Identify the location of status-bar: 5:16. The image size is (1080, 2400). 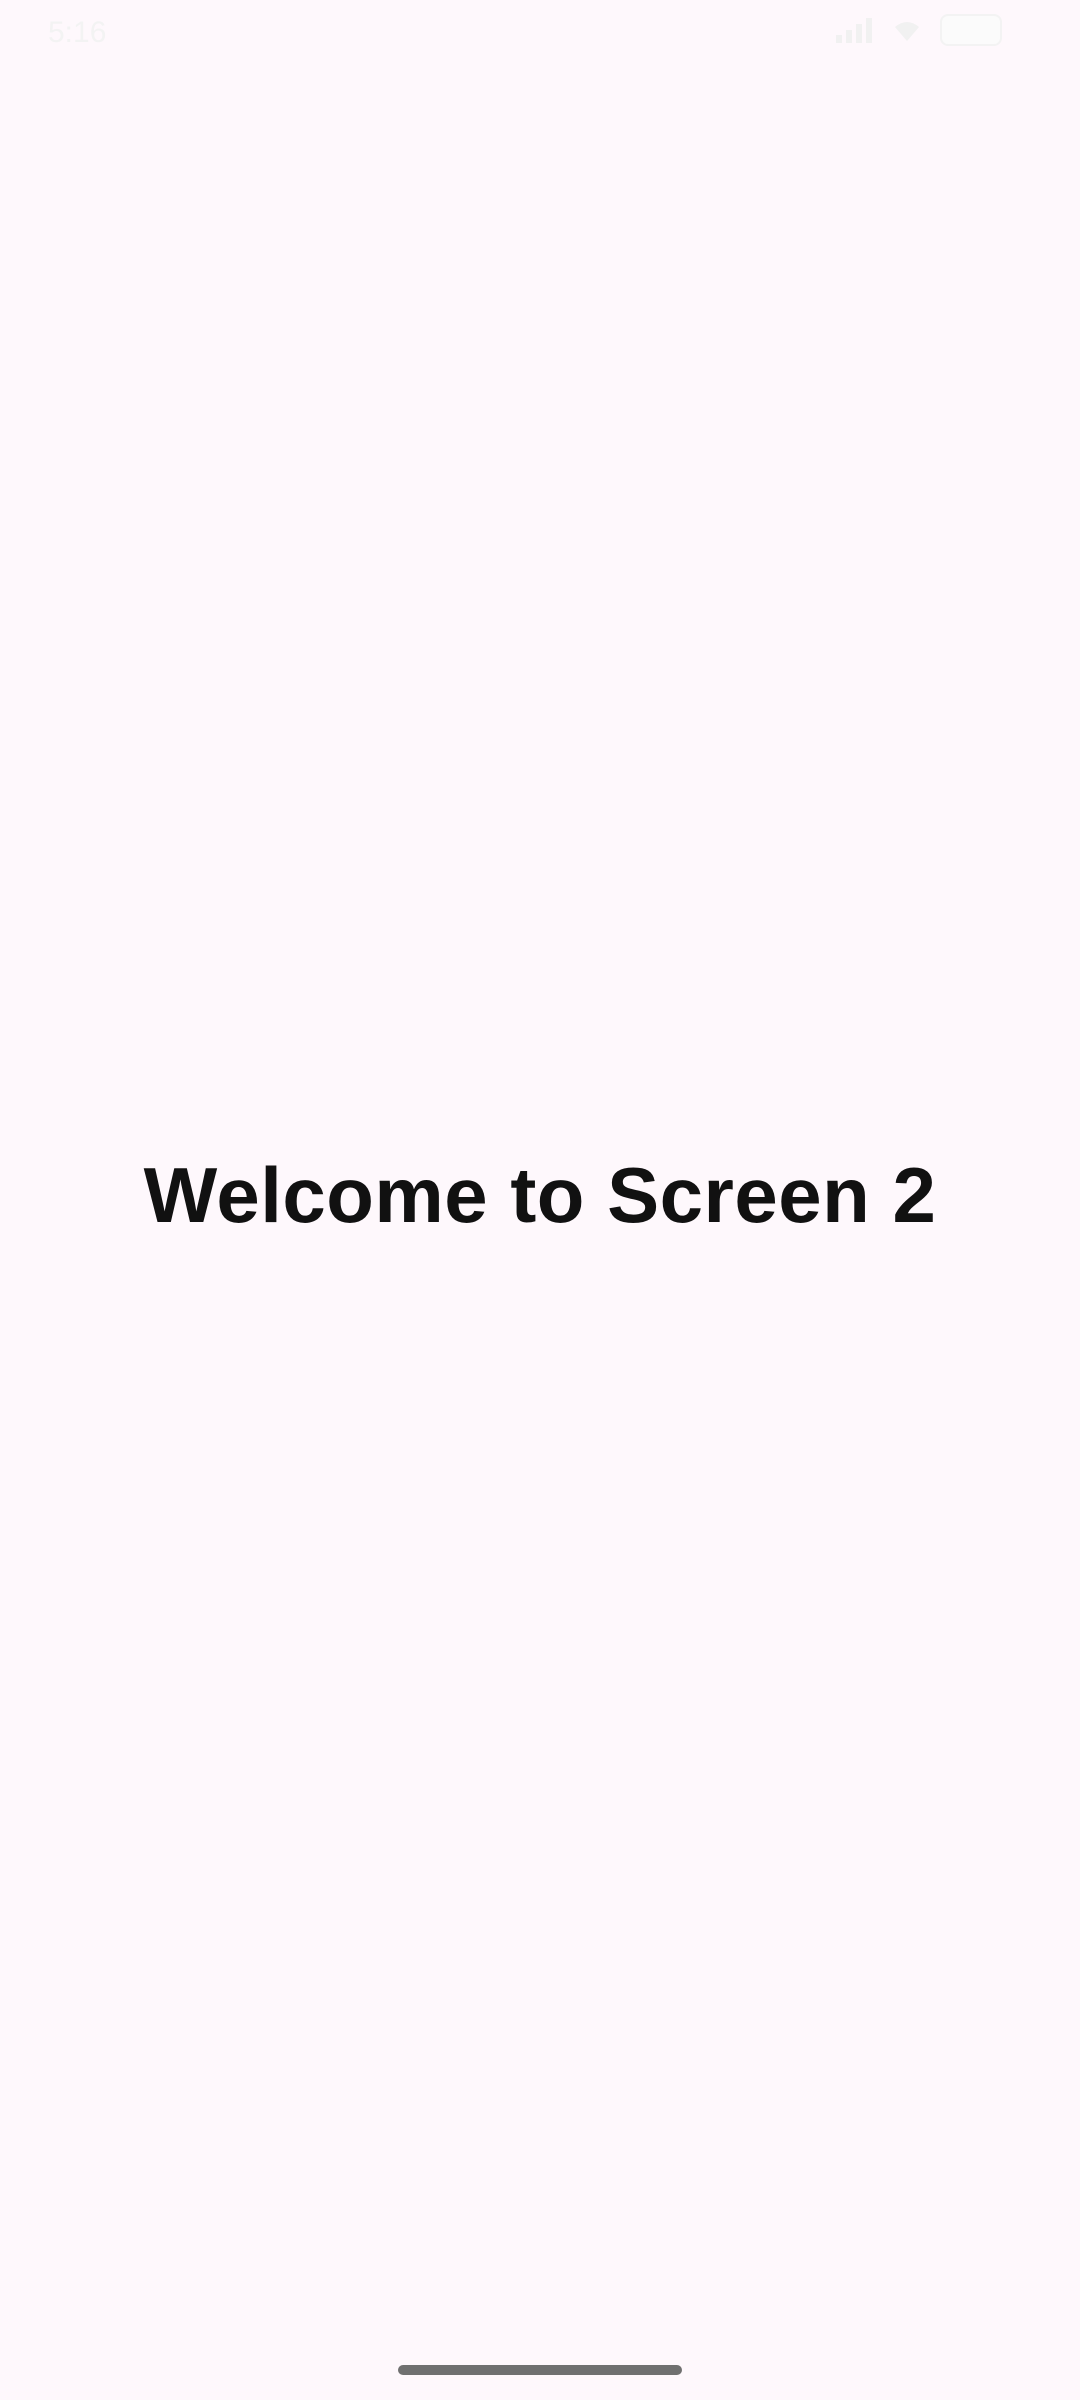
(540, 32).